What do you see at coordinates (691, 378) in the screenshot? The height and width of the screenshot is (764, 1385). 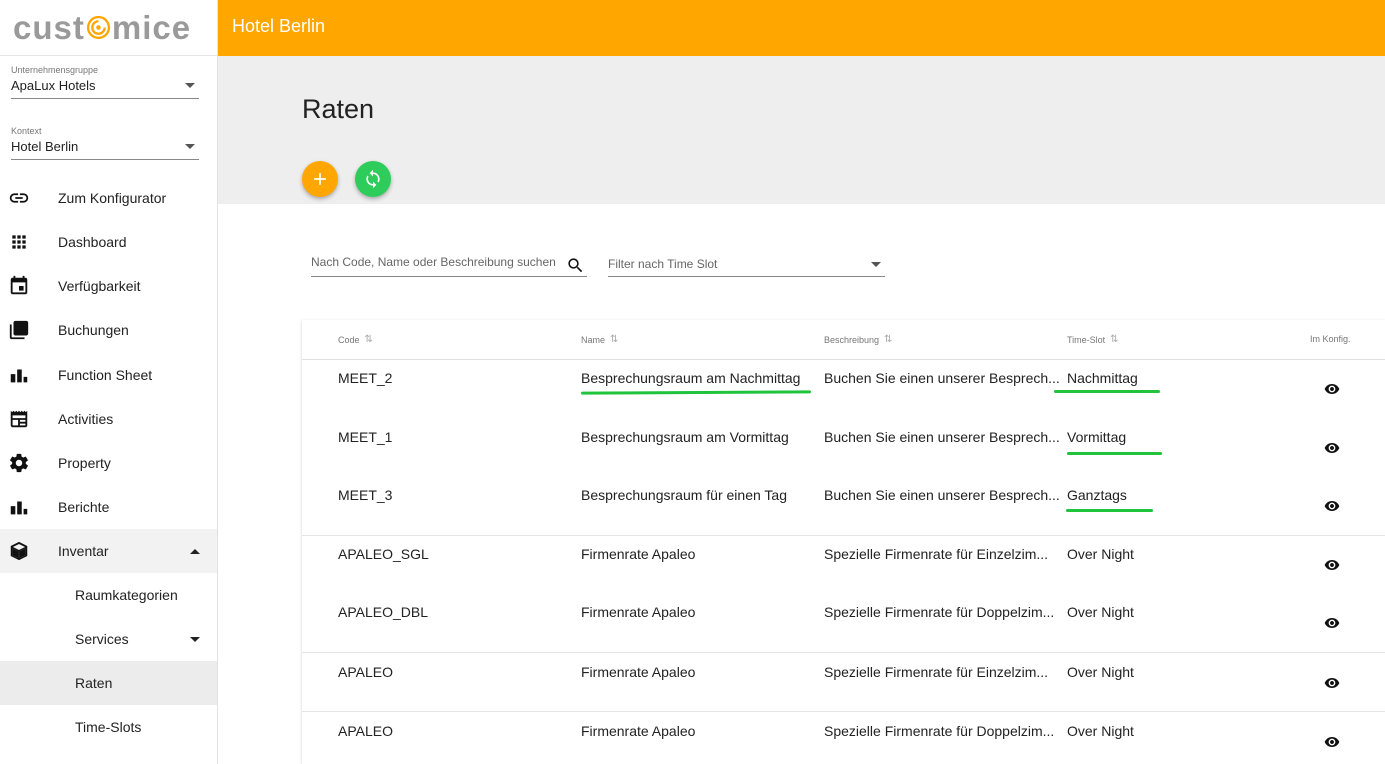 I see `cell-name: Besprechungsraum am Nachmittag` at bounding box center [691, 378].